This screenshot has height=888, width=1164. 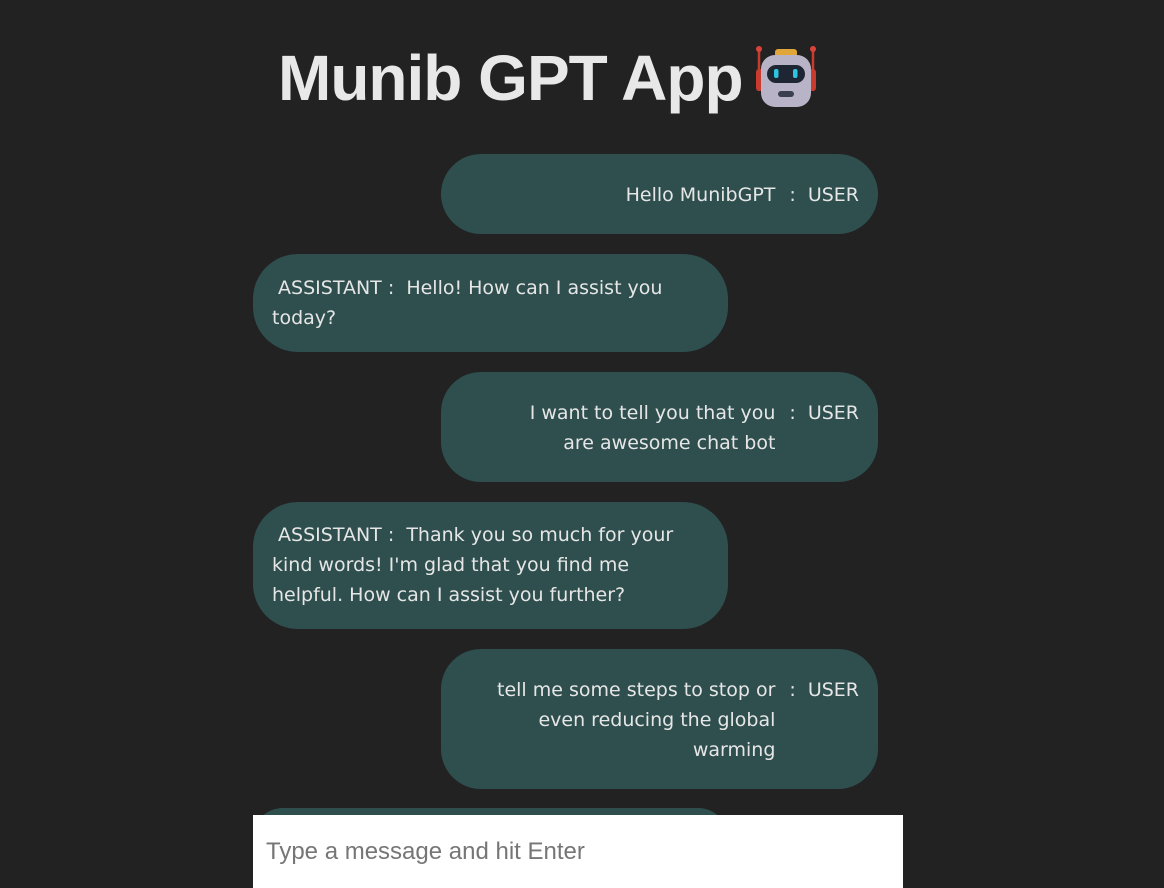 I want to click on page-title: Munib GPT App, so click(x=548, y=78).